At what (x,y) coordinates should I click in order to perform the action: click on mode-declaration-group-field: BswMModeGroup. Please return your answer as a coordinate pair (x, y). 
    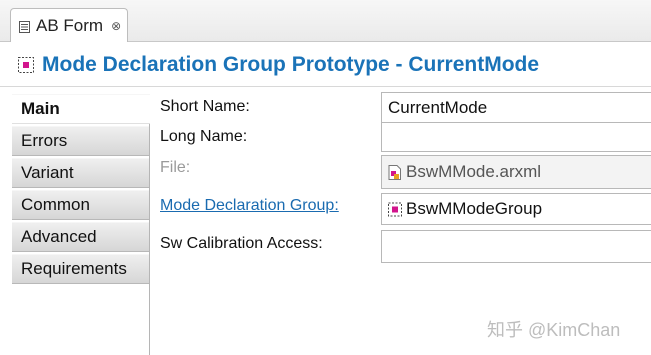
    Looking at the image, I should click on (516, 209).